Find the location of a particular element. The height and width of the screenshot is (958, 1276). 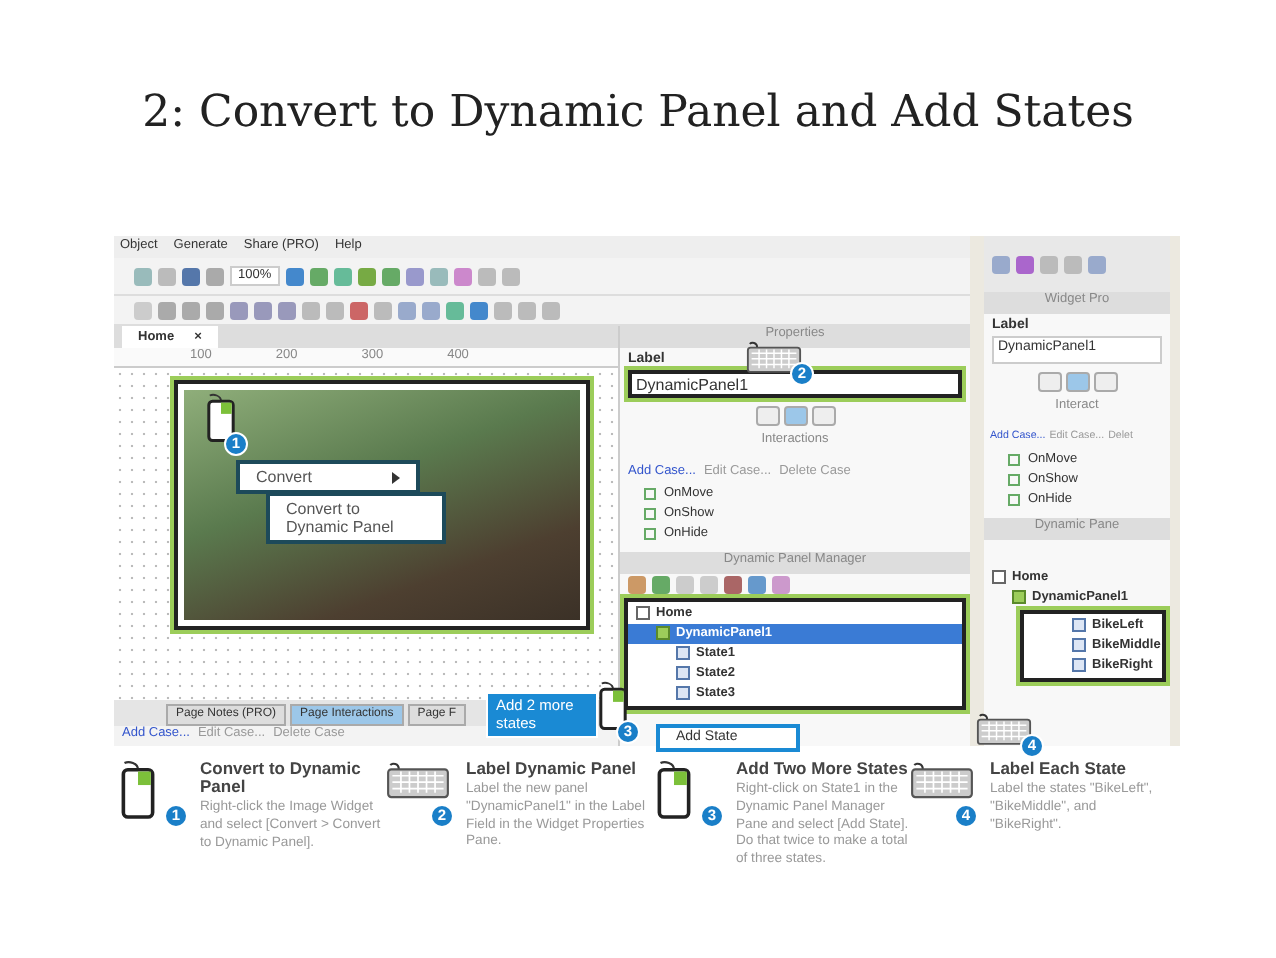

slide-title: 2: Convert to Dynamic Panel and Add States is located at coordinates (638, 114).